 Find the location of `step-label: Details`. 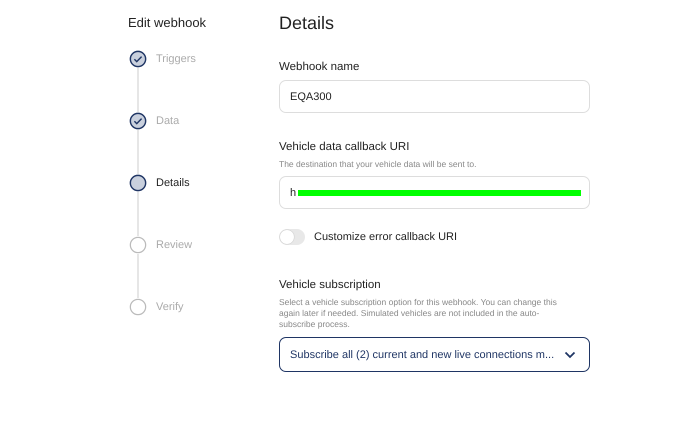

step-label: Details is located at coordinates (173, 183).